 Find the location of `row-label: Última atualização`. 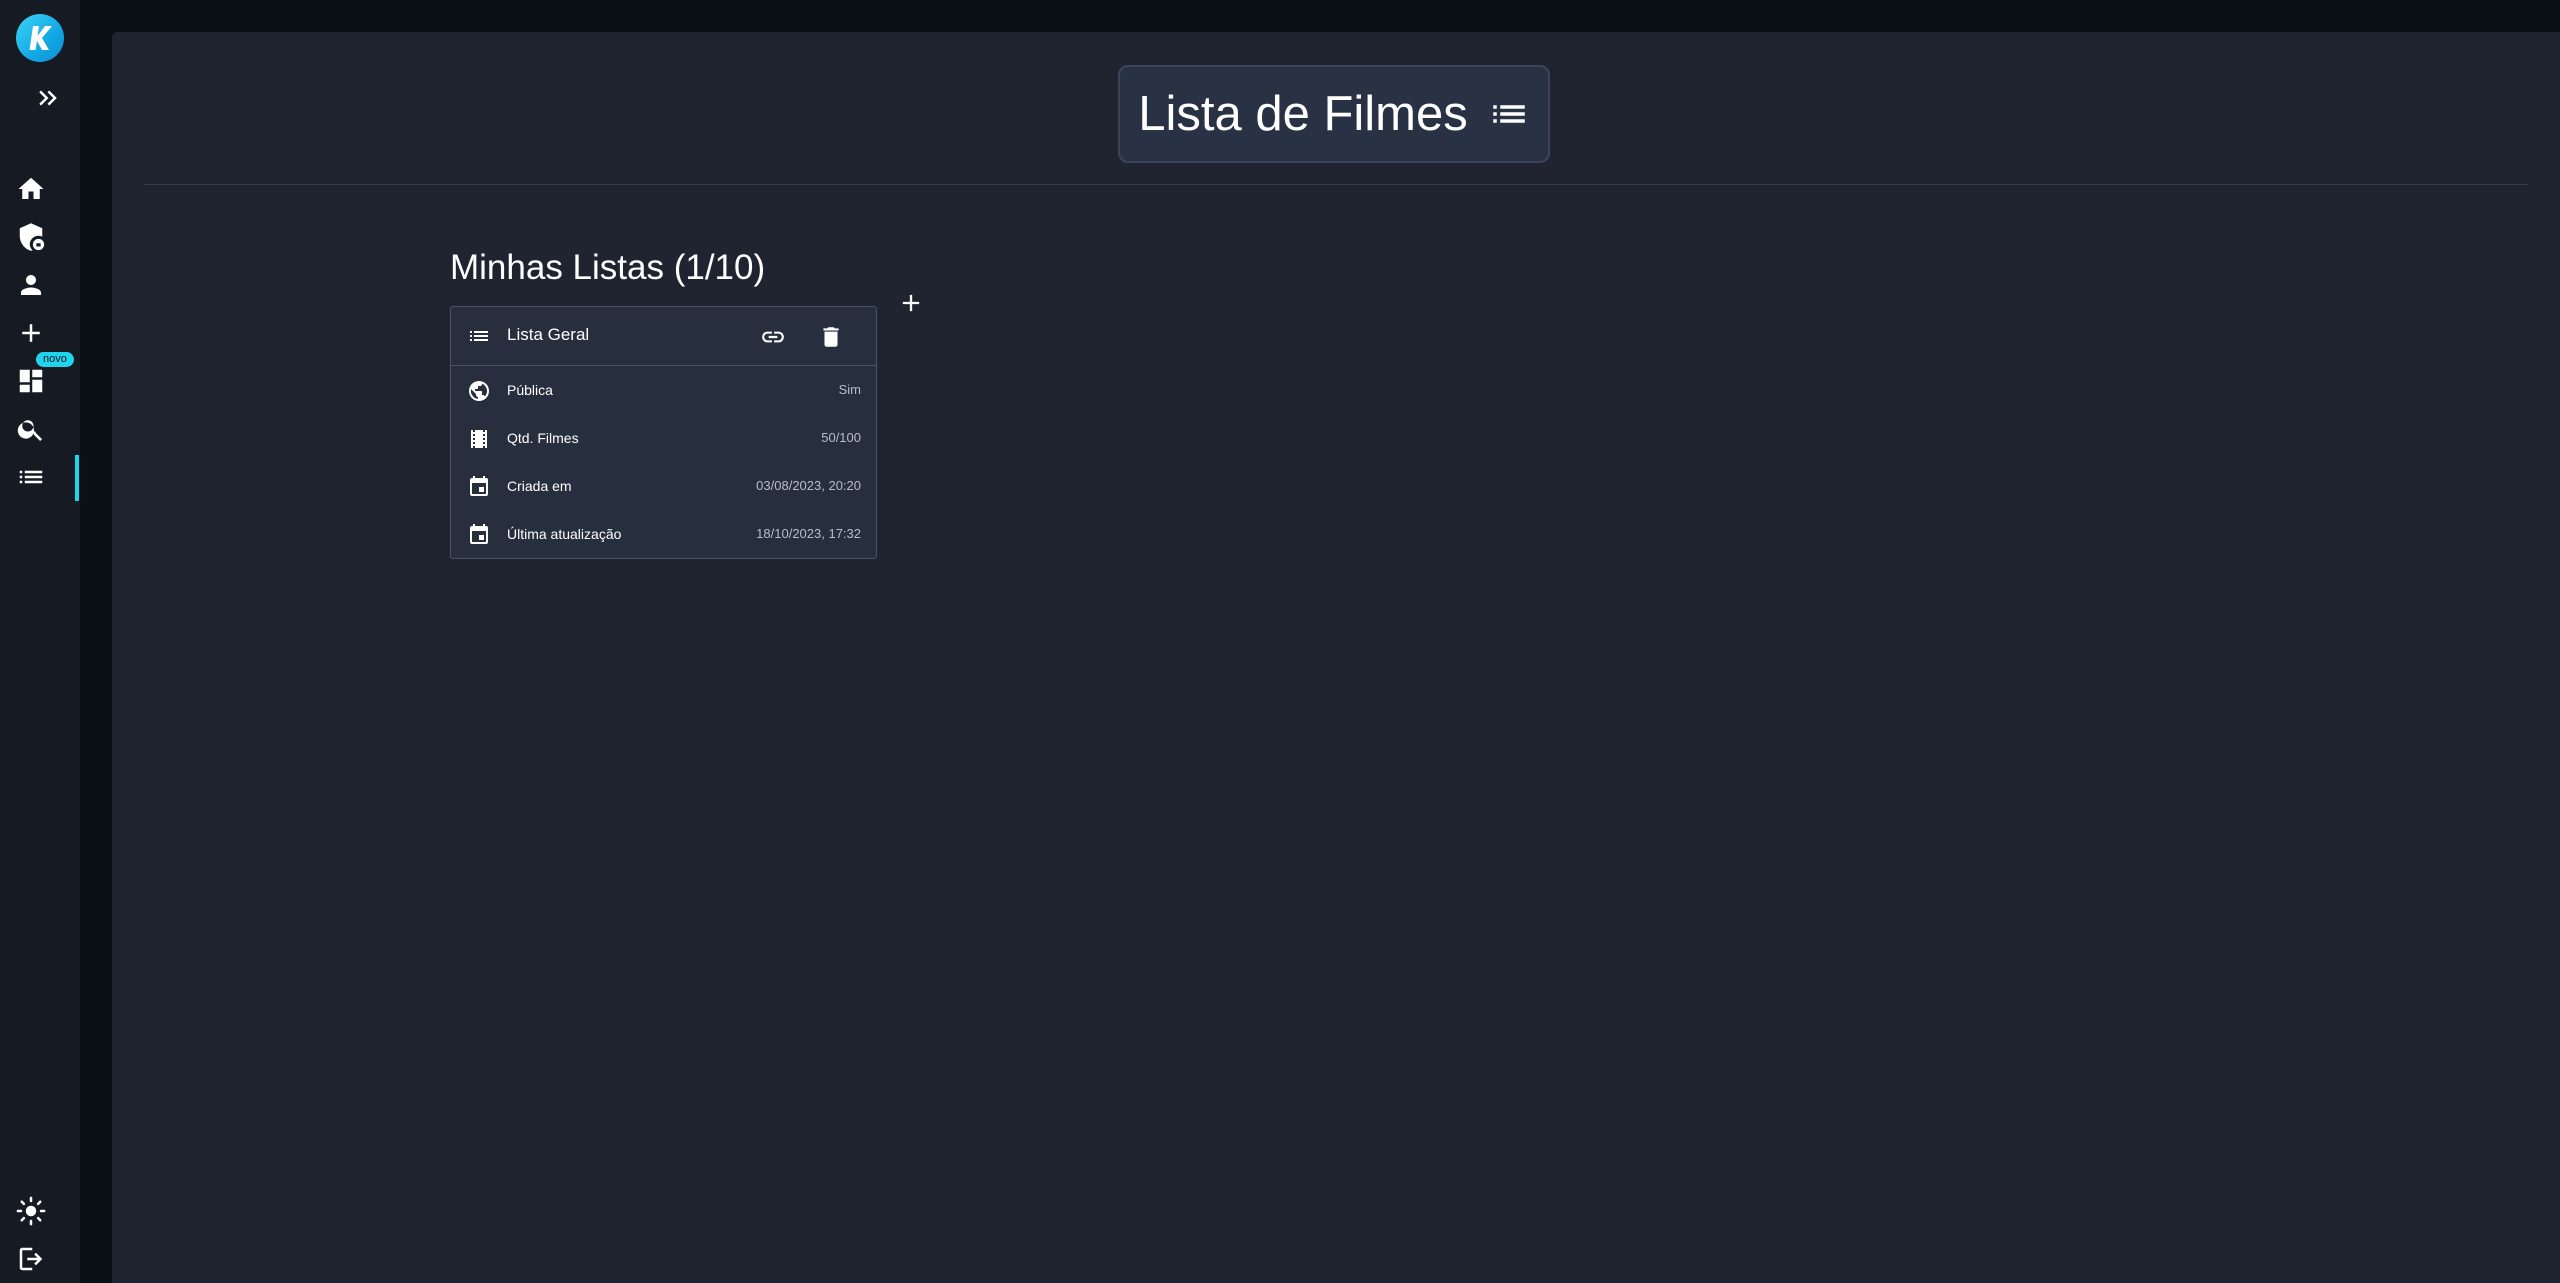

row-label: Última atualização is located at coordinates (564, 534).